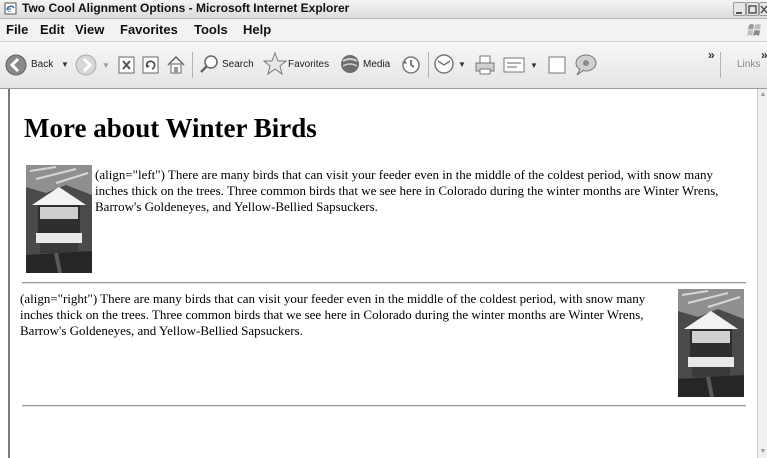 This screenshot has width=767, height=458. Describe the element at coordinates (711, 55) in the screenshot. I see `toolbar-overflow-chevron: »` at that location.